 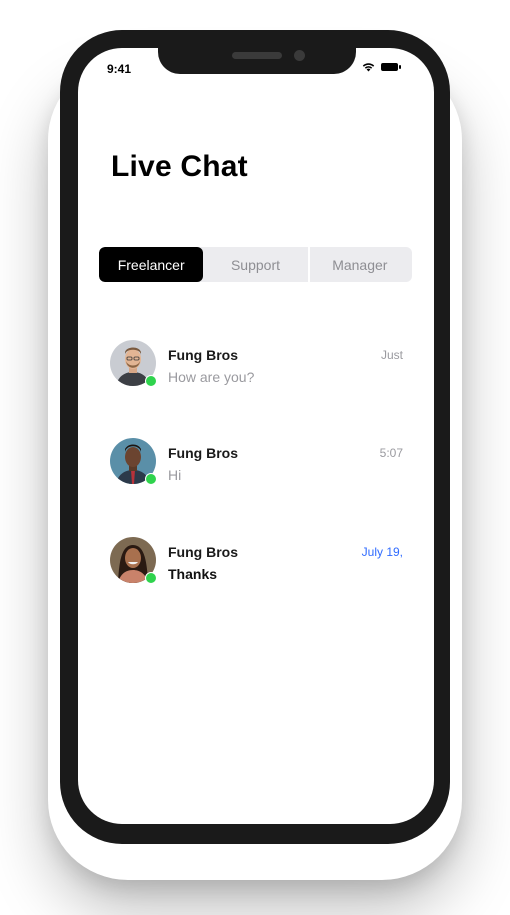 I want to click on tab-freelancer: Freelancer, so click(x=151, y=264).